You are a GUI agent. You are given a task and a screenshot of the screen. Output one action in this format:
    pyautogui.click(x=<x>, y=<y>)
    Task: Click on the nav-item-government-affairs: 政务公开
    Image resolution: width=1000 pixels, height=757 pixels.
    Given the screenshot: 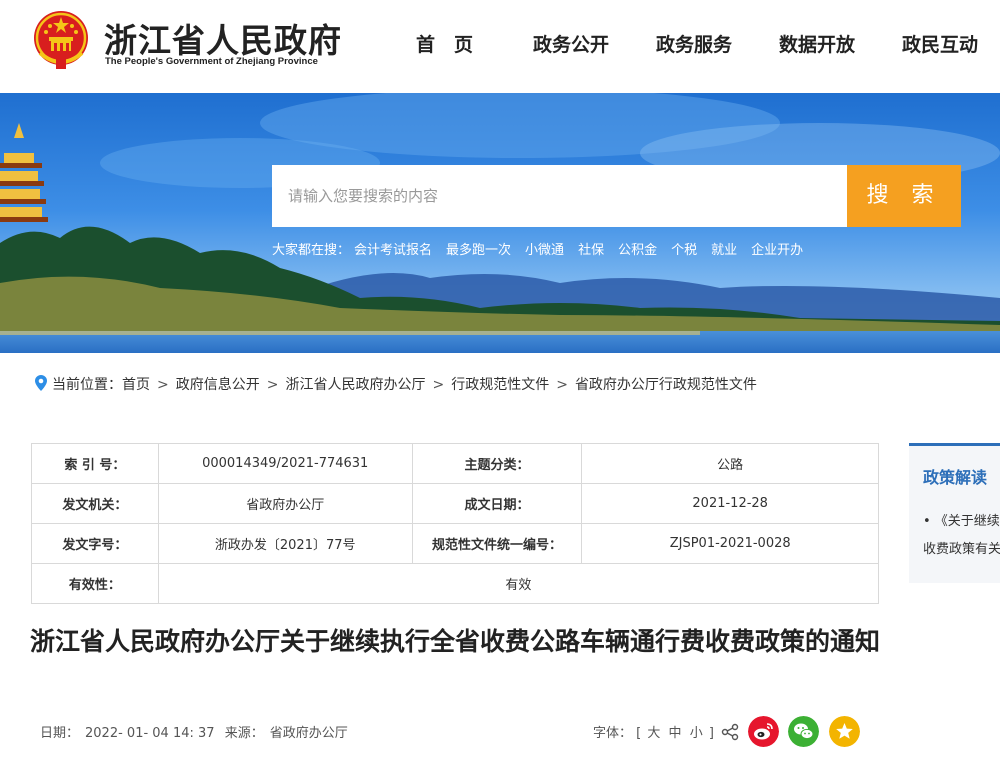 What is the action you would take?
    pyautogui.click(x=571, y=43)
    